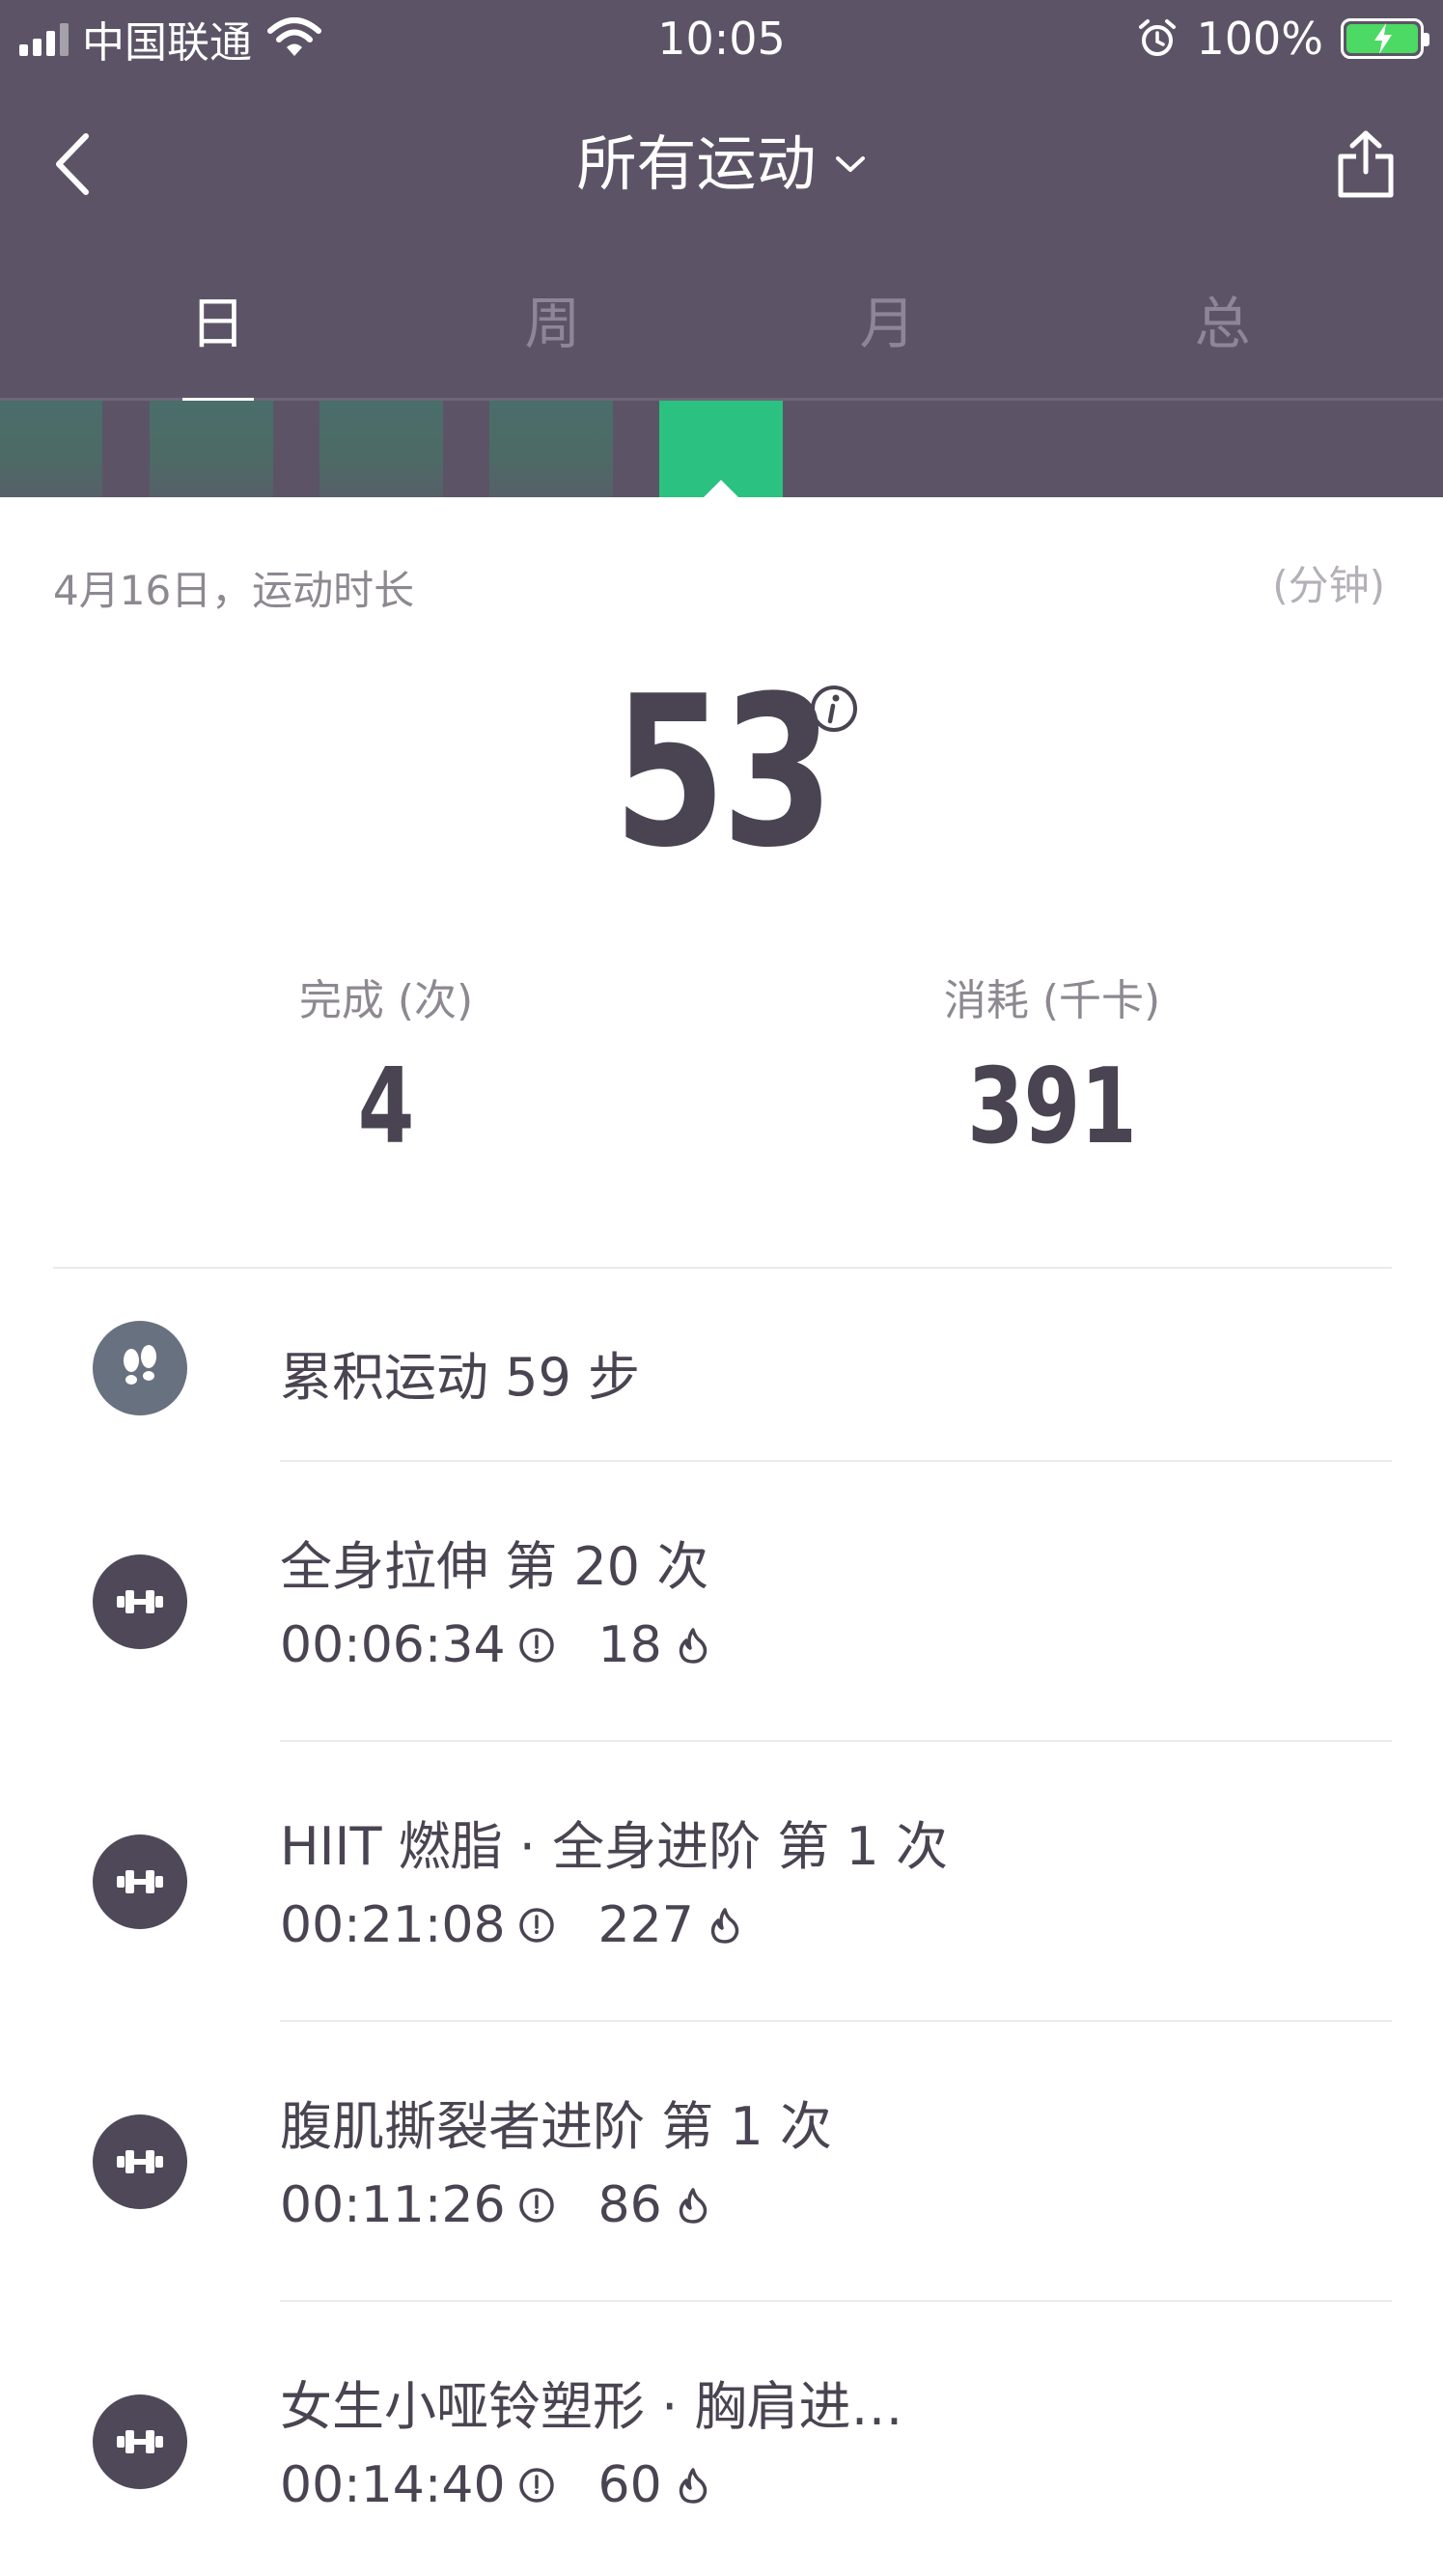 This screenshot has width=1443, height=2576. What do you see at coordinates (1052, 1107) in the screenshot?
I see `kcal-value: 391` at bounding box center [1052, 1107].